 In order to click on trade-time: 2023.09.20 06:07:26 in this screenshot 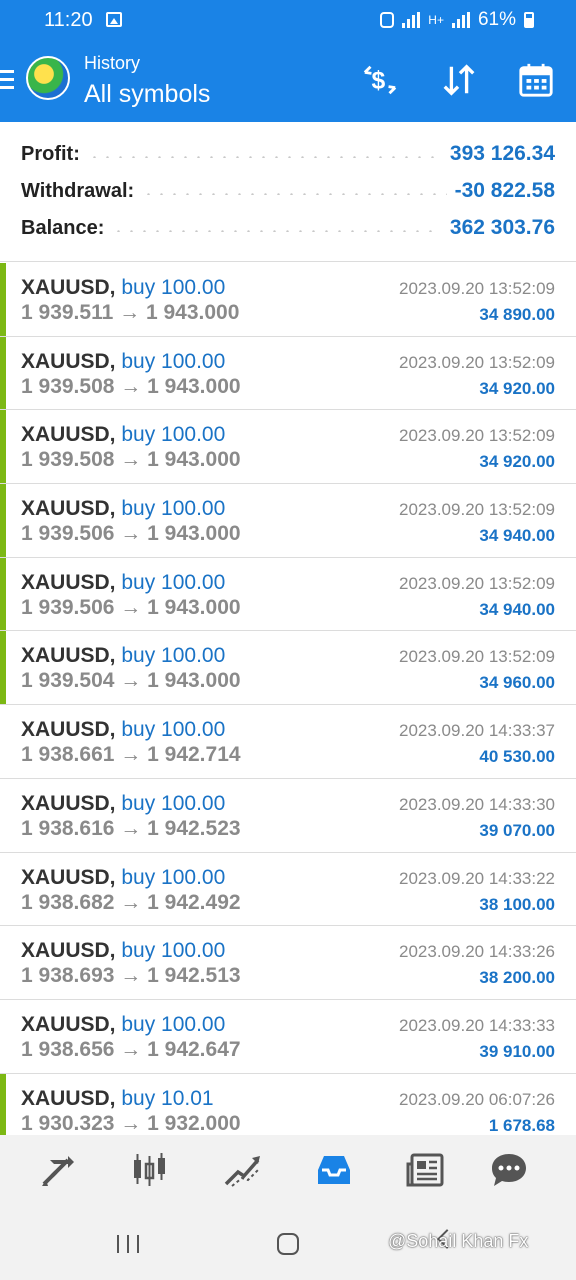, I will do `click(477, 1099)`.